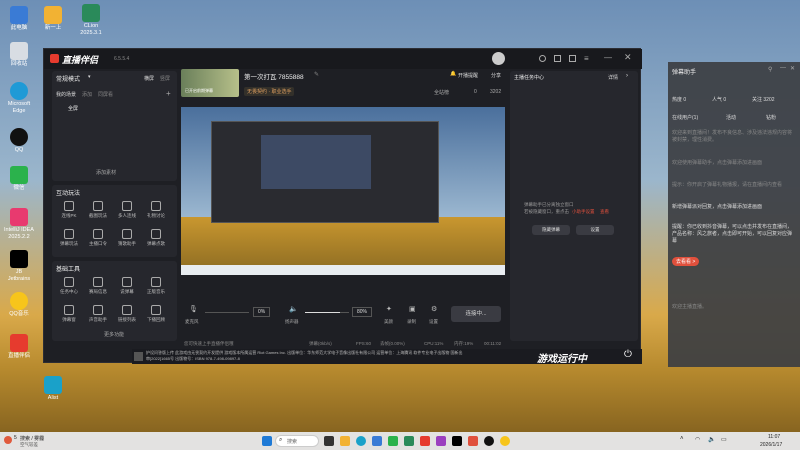 The image size is (800, 450). What do you see at coordinates (127, 210) in the screenshot?
I see `tool-multi-connect: 多人连线` at bounding box center [127, 210].